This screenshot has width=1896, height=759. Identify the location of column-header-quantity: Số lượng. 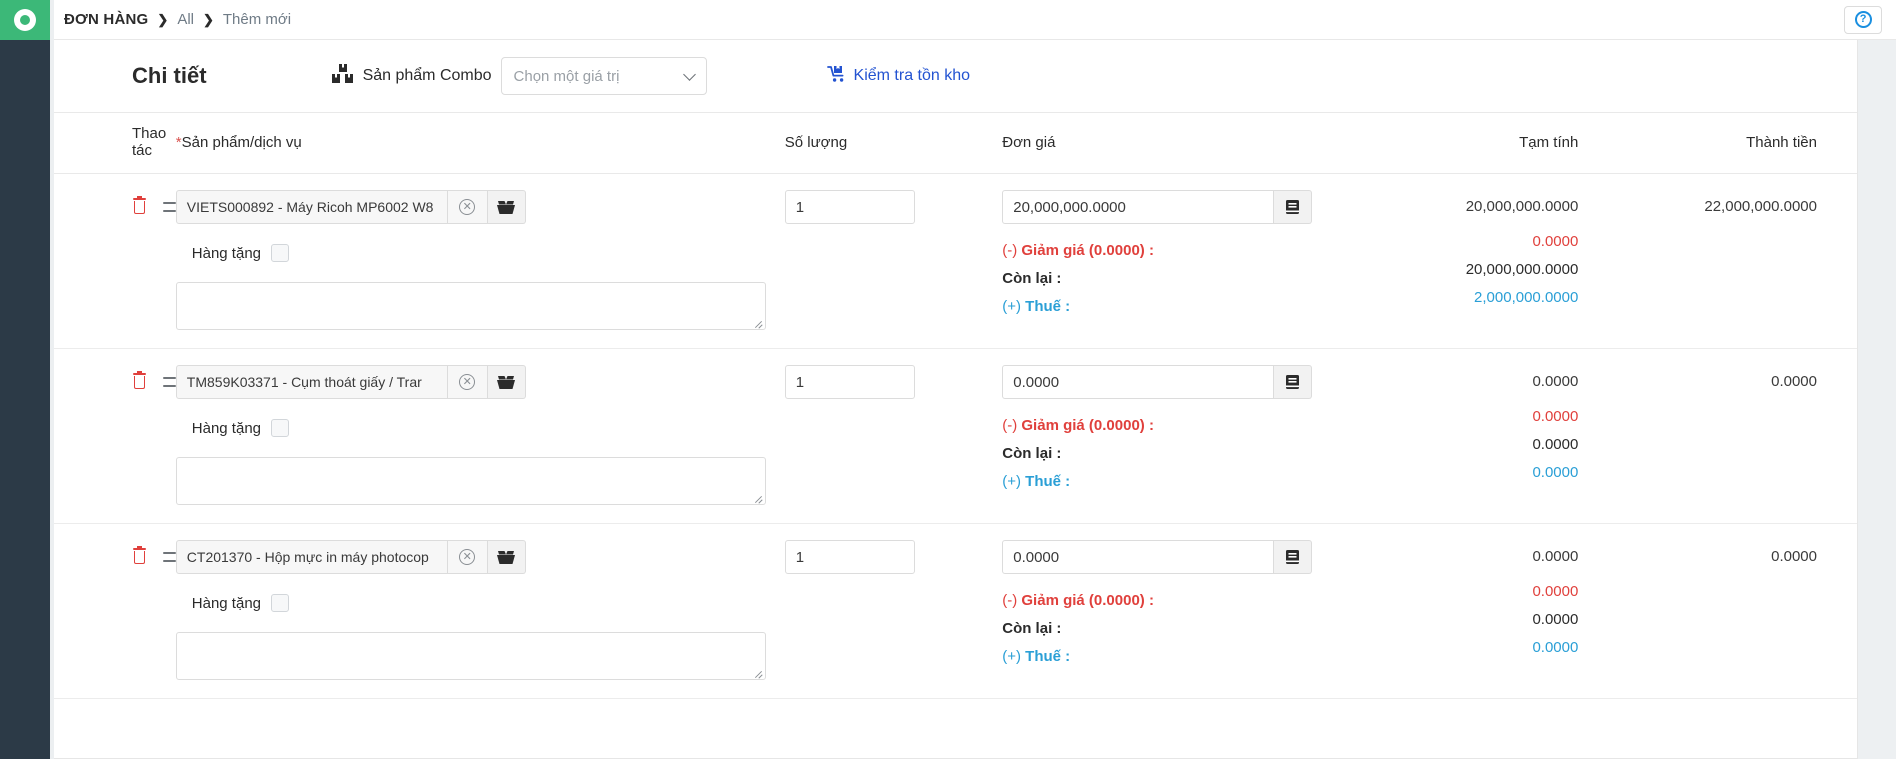
(893, 143).